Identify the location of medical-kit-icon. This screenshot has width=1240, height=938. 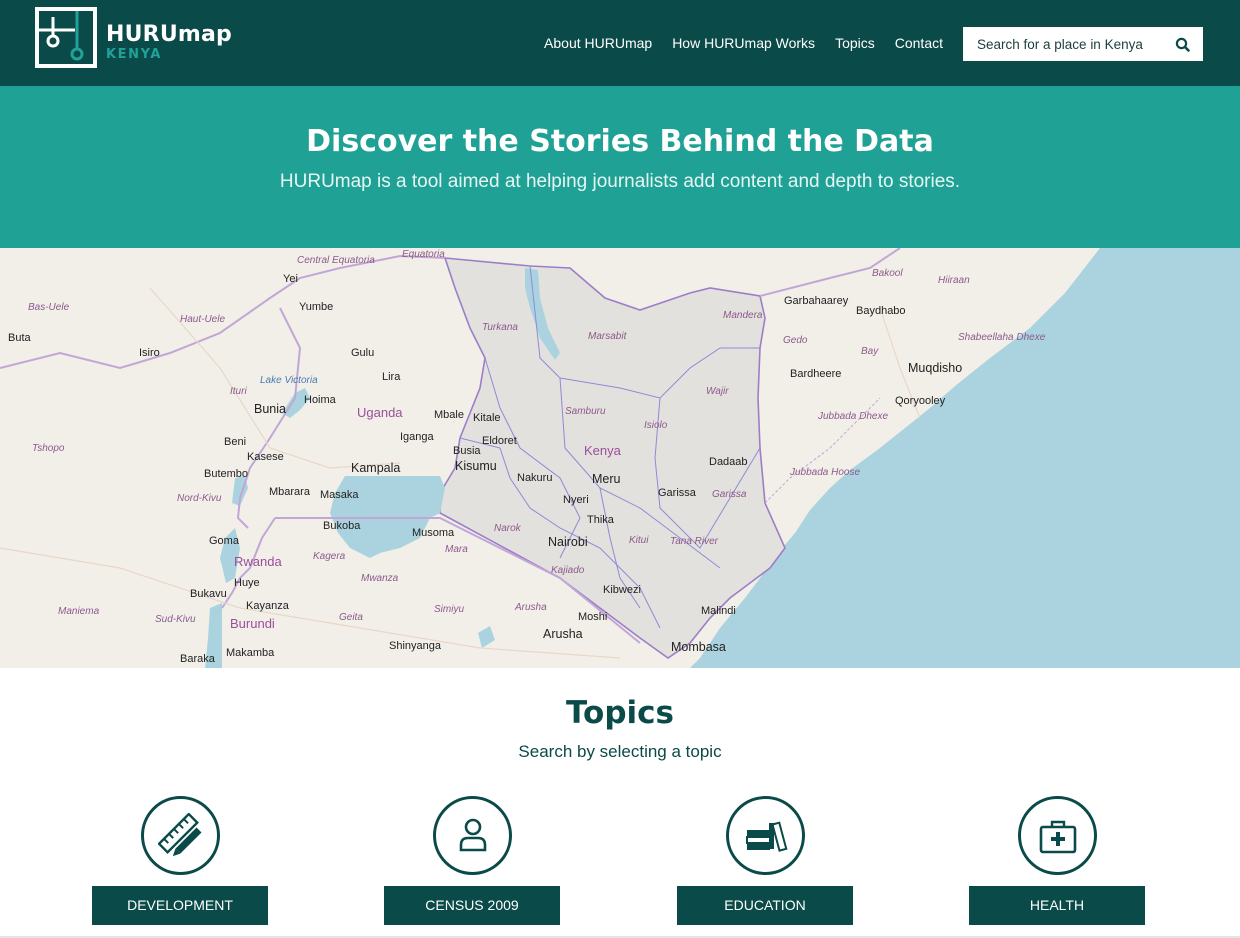
(1058, 837).